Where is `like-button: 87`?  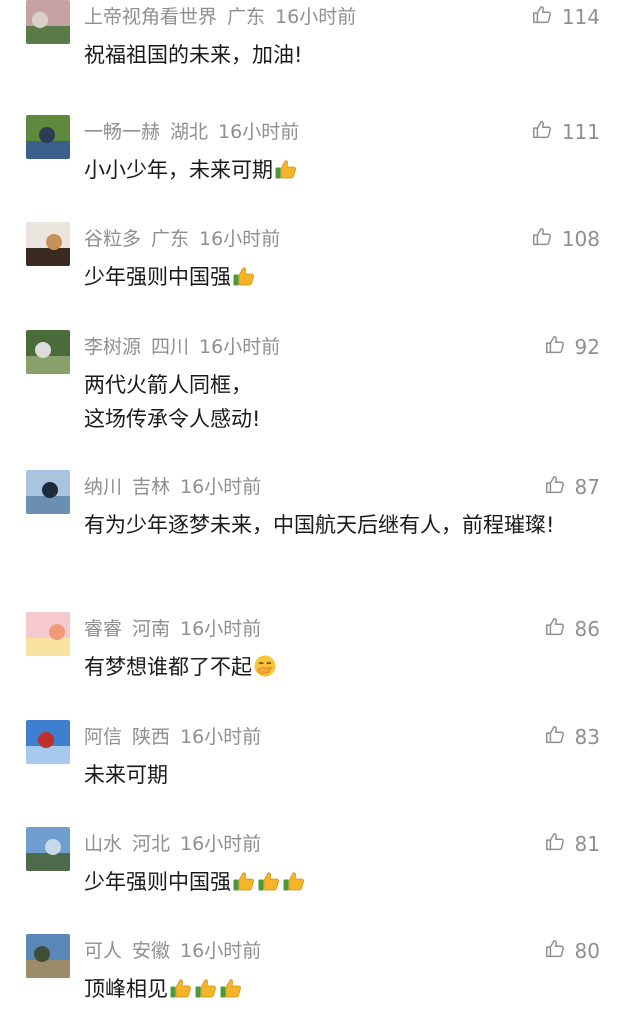
like-button: 87 is located at coordinates (572, 487).